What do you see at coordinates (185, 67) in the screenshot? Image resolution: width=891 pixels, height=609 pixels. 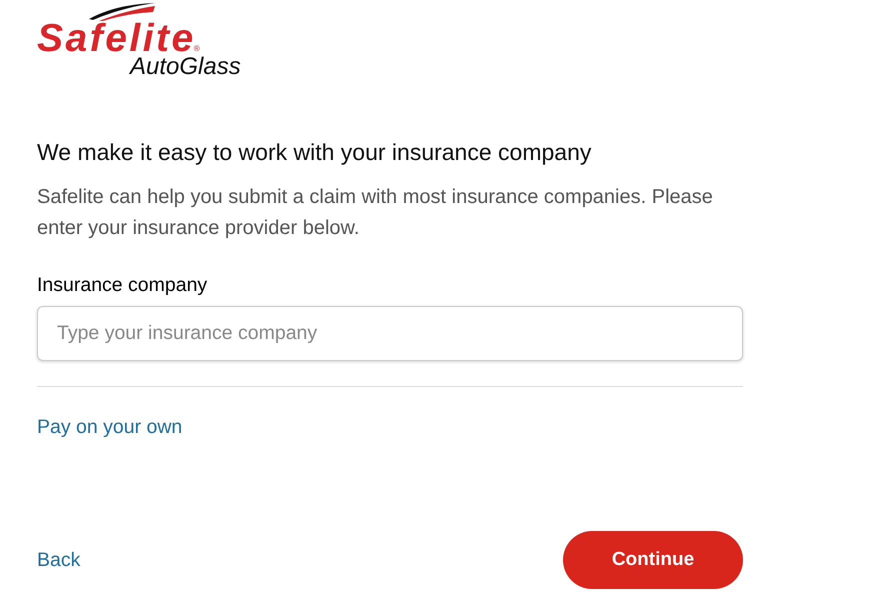 I see `logo-subtitle: AutoGlass` at bounding box center [185, 67].